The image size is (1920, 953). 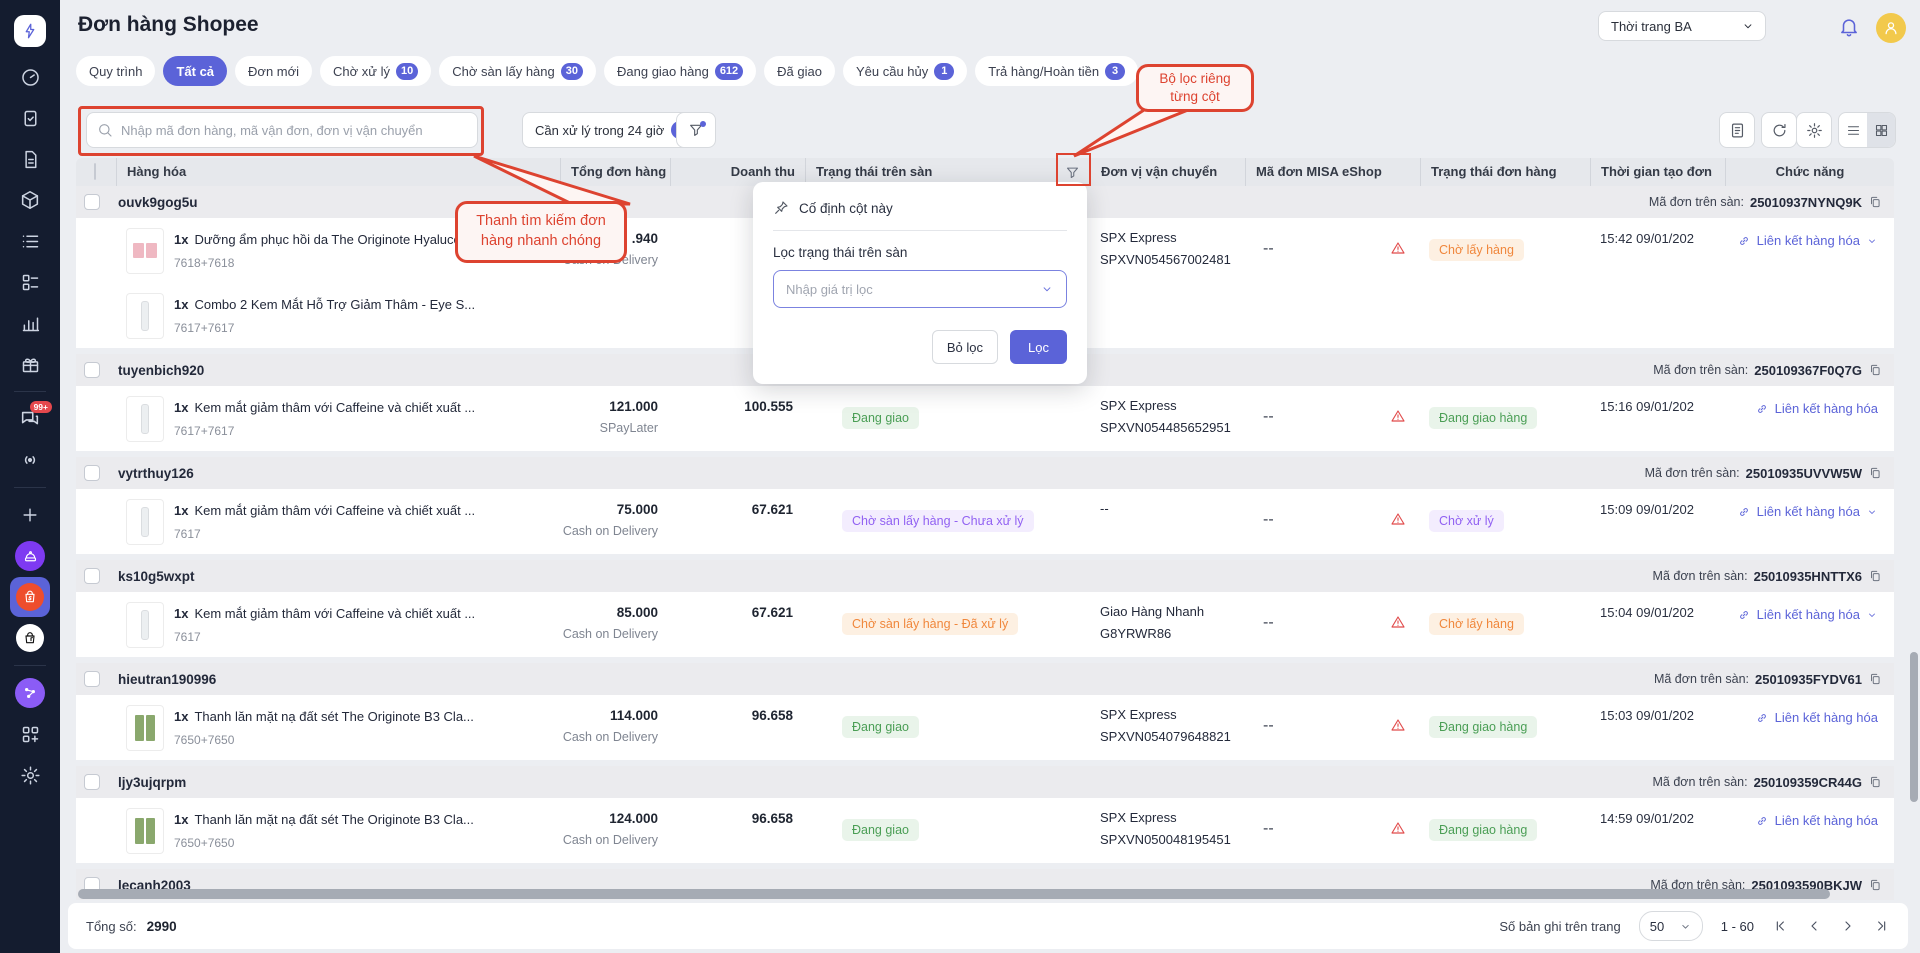 I want to click on tab-tra-hang: Trả hàng/Hoàn tiền 3, so click(x=1057, y=71).